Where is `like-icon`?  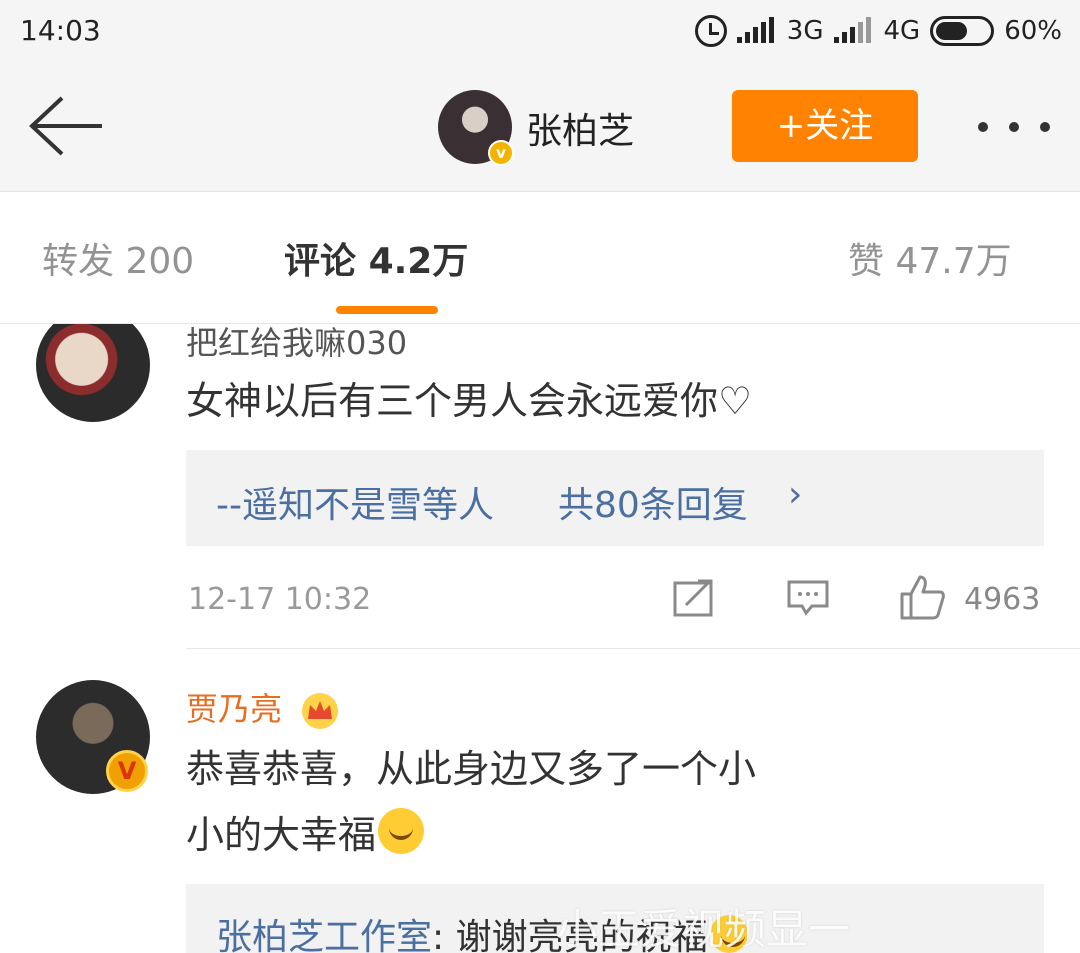
like-icon is located at coordinates (922, 597).